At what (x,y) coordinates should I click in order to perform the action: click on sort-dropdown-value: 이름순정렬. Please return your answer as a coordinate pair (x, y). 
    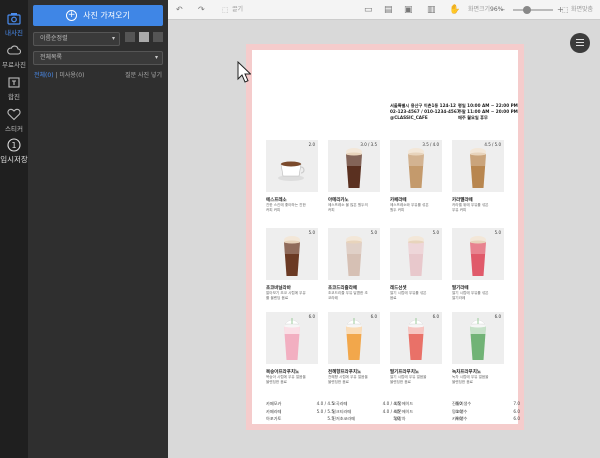
    Looking at the image, I should click on (54, 38).